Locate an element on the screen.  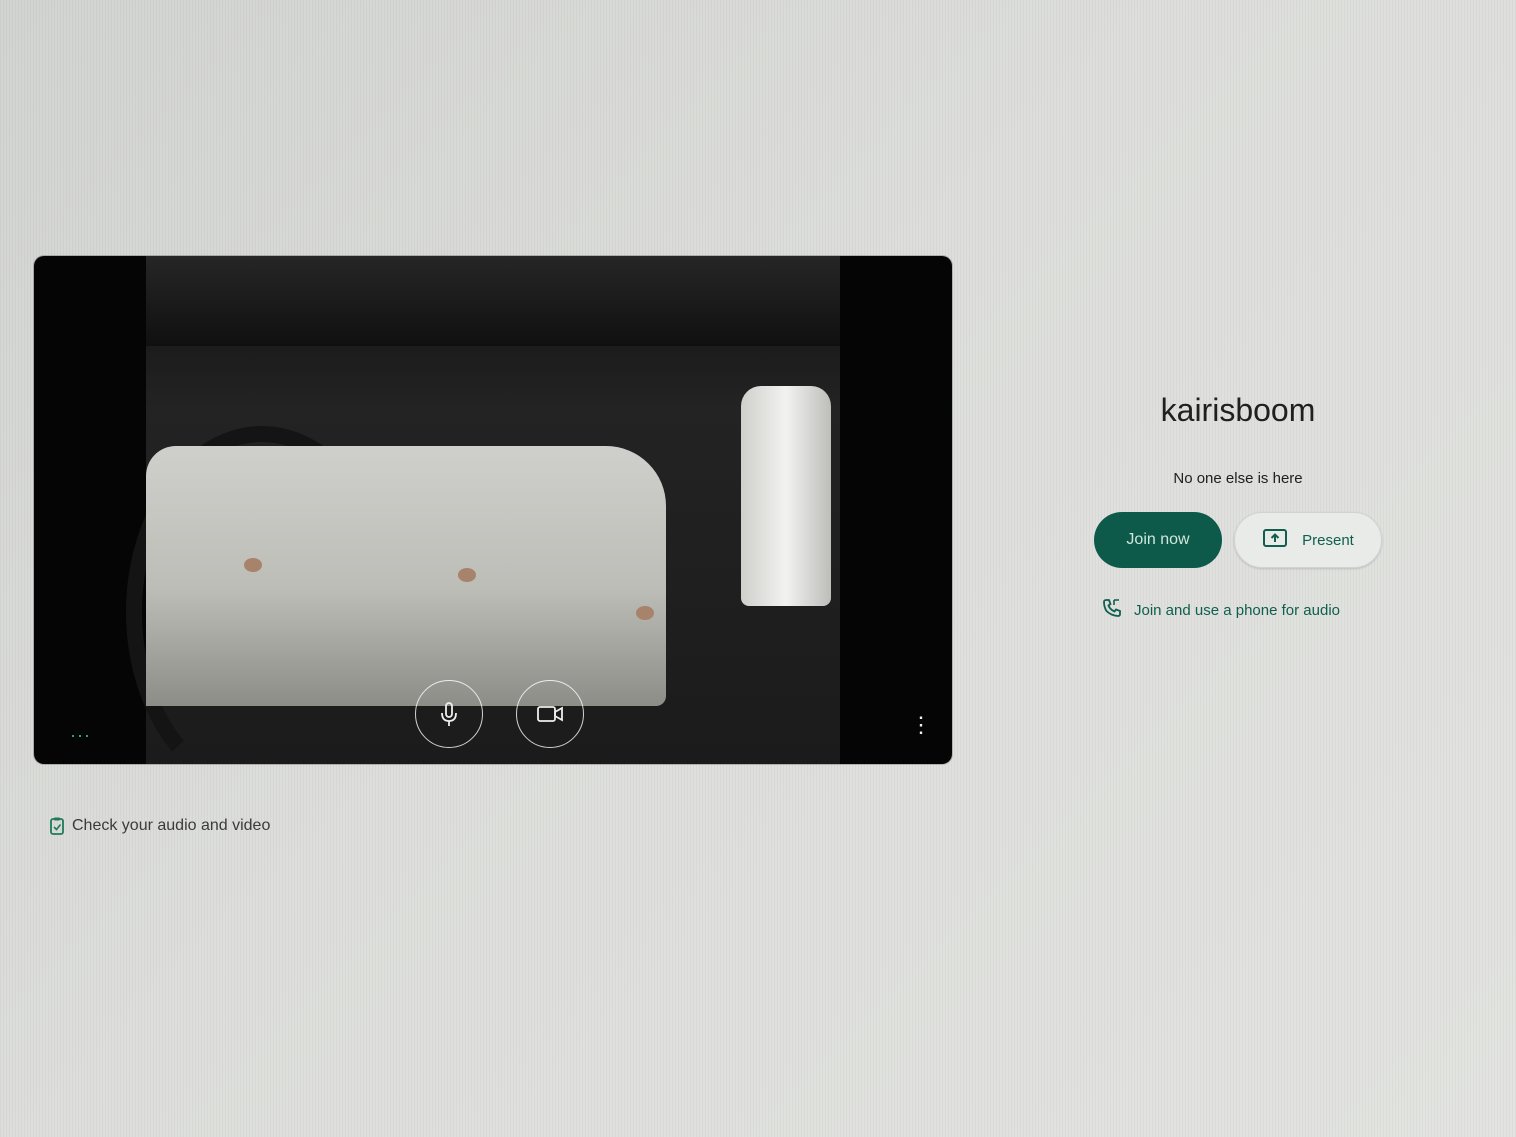
check-audio-video-link: Check your audio and video is located at coordinates (160, 826).